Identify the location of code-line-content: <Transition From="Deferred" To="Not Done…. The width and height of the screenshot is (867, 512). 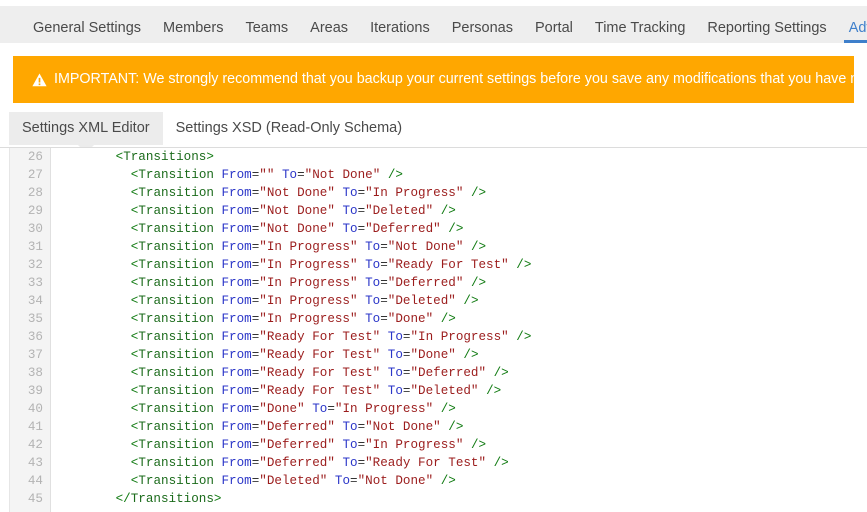
(297, 427).